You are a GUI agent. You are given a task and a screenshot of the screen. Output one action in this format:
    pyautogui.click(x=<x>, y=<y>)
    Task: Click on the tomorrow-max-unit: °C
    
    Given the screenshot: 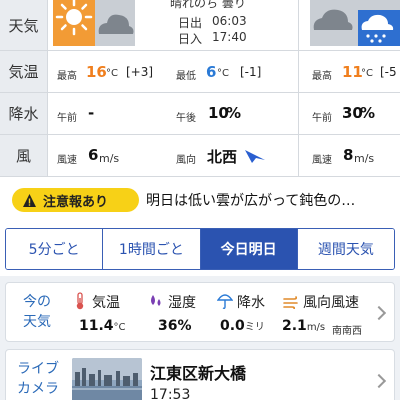 What is the action you would take?
    pyautogui.click(x=367, y=73)
    